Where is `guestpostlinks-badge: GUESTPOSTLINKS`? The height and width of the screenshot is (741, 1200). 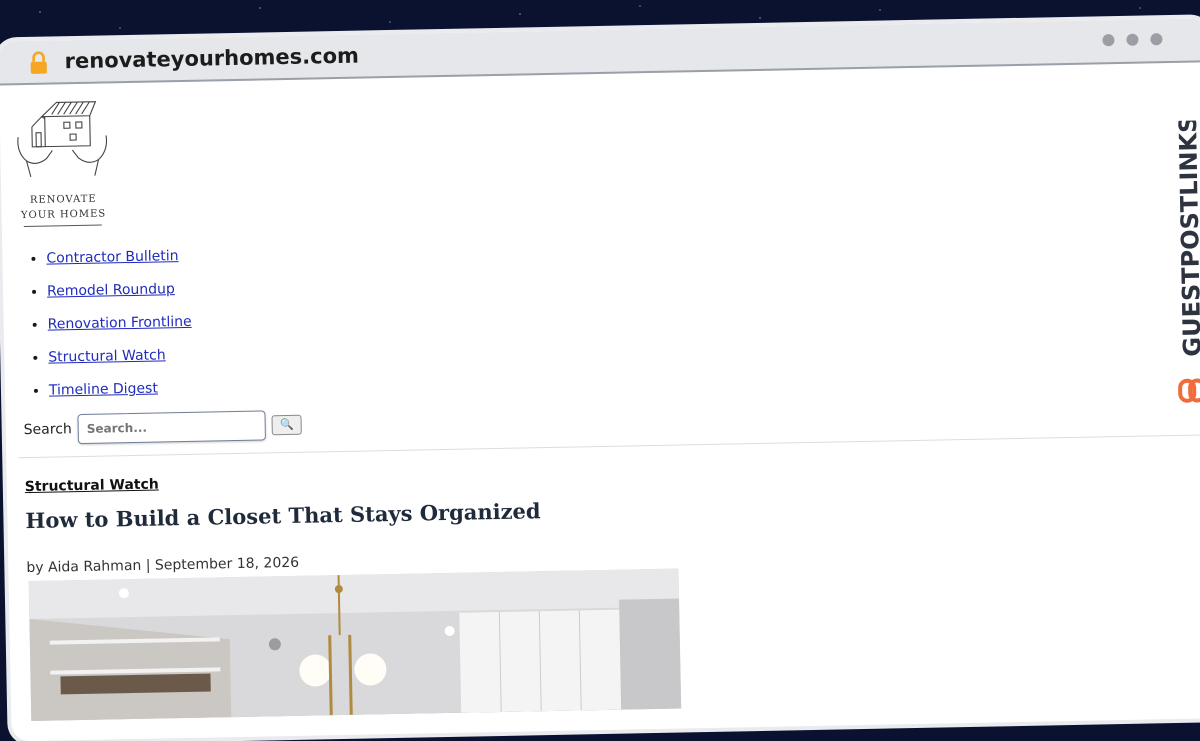
guestpostlinks-badge: GUESTPOSTLINKS is located at coordinates (1185, 270).